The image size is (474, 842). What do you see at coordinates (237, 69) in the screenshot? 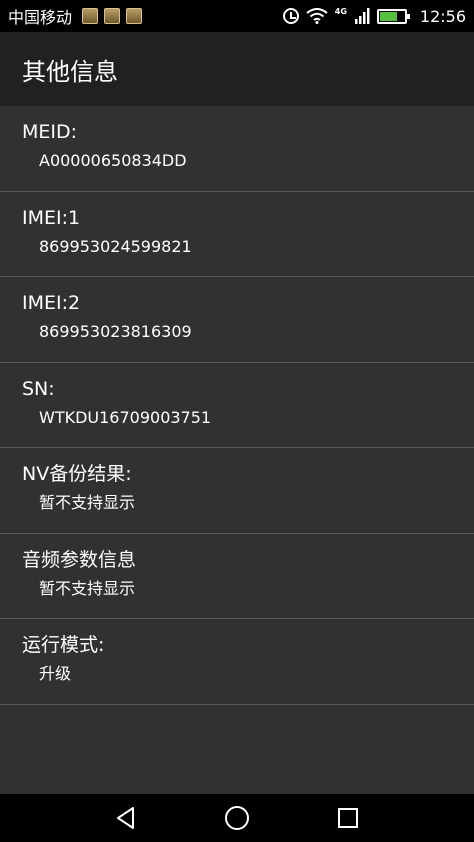
I see `app-bar: 其他信息` at bounding box center [237, 69].